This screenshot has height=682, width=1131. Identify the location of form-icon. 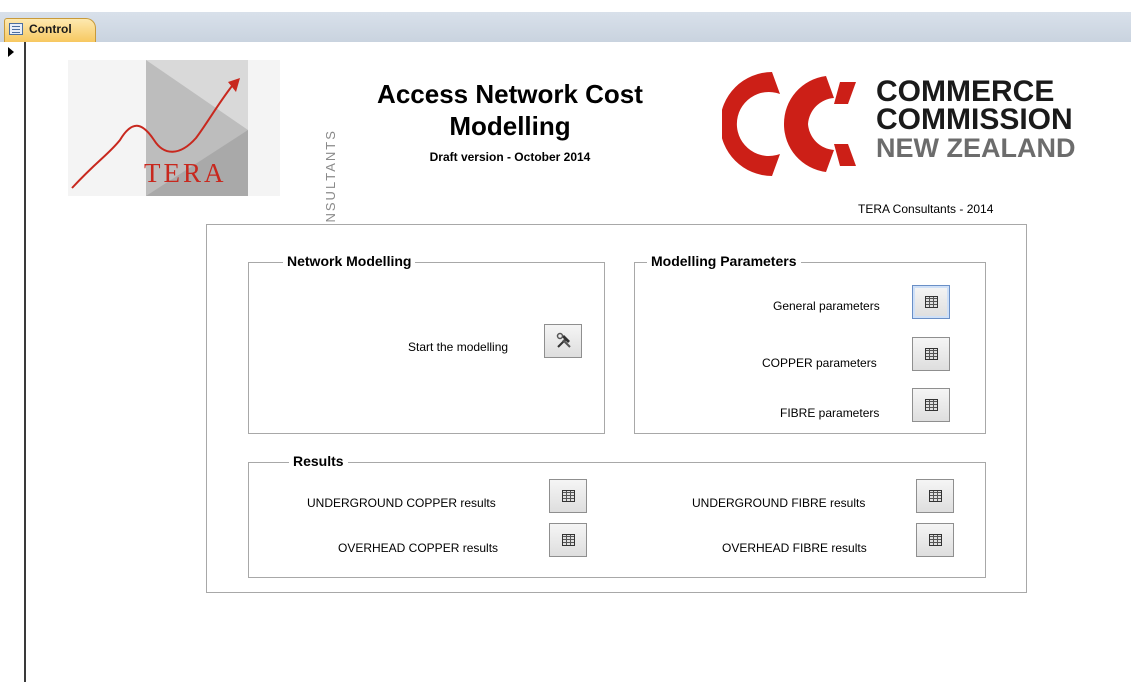
(16, 29).